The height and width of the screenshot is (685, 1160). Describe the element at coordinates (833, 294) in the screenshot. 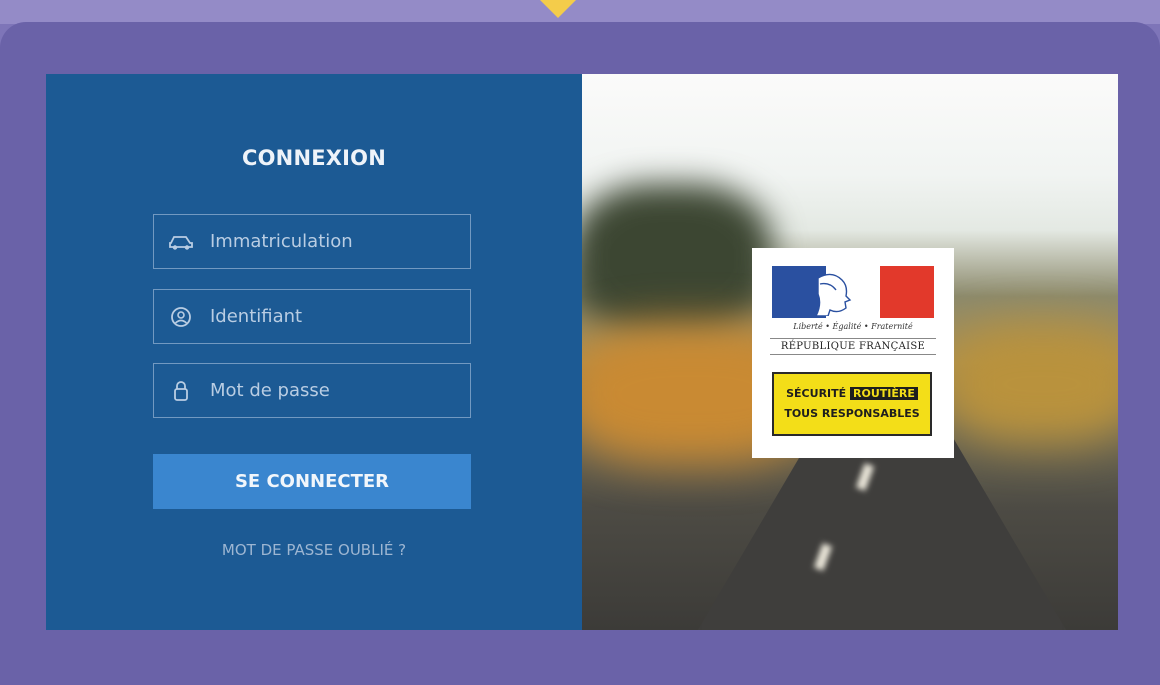

I see `marianne-profile-icon` at that location.